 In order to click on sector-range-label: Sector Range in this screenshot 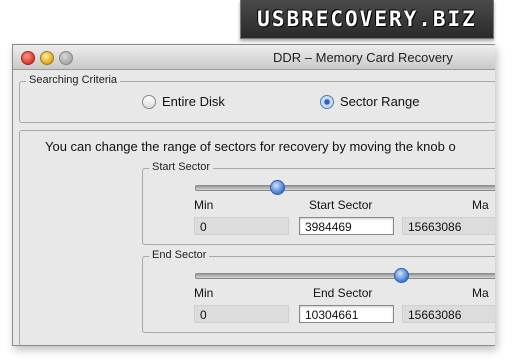, I will do `click(380, 101)`.